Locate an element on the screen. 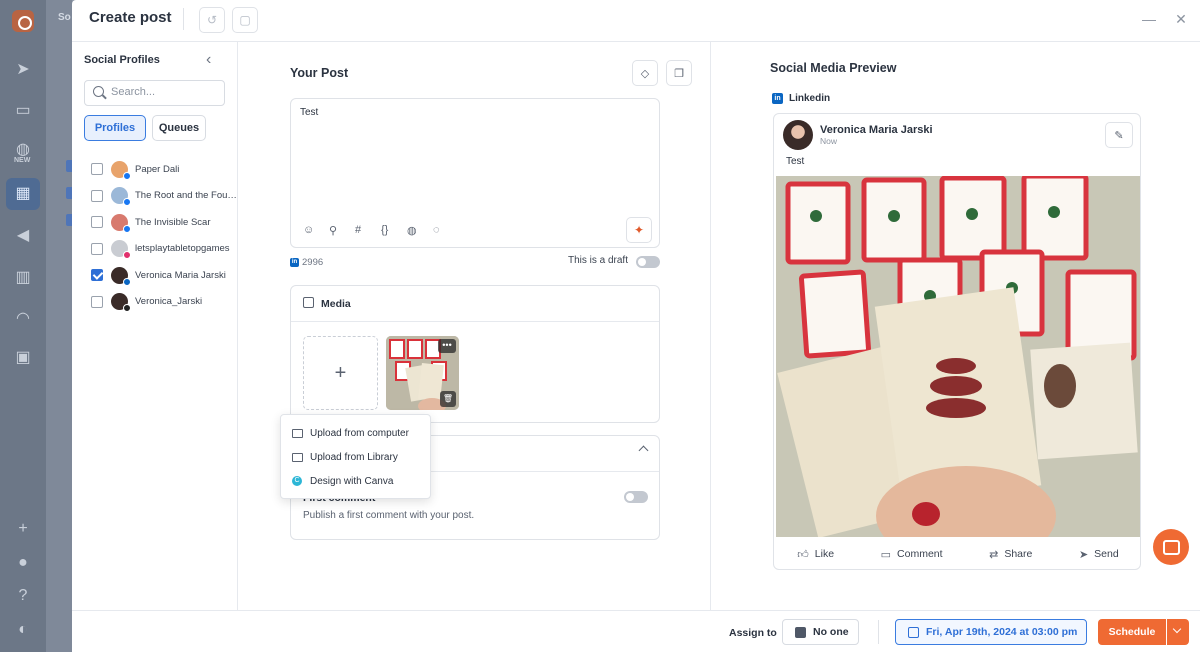  profile-item: letsplaytabletopgames is located at coordinates (160, 249).